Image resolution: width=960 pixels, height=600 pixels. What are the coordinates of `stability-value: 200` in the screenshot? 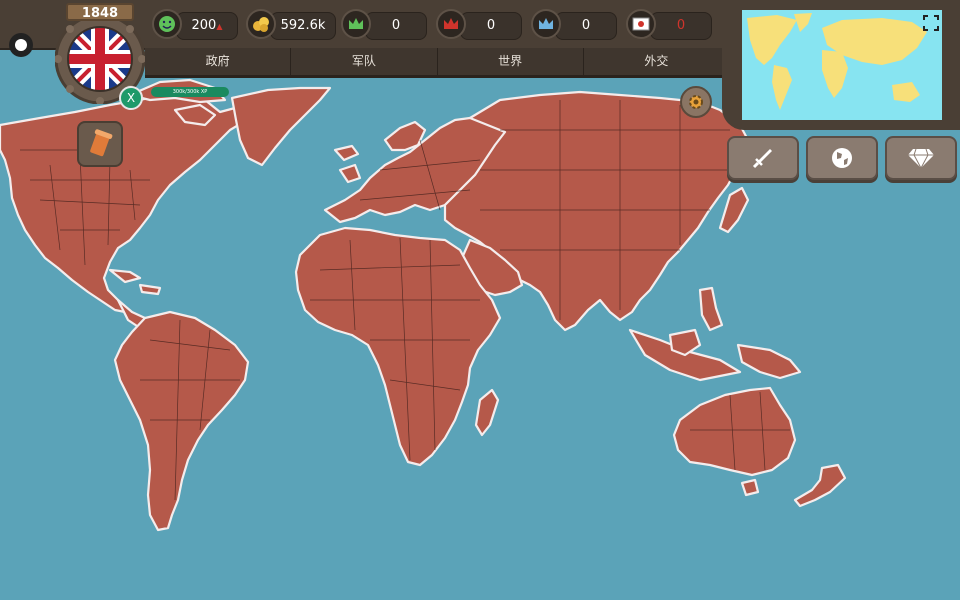 It's located at (204, 25).